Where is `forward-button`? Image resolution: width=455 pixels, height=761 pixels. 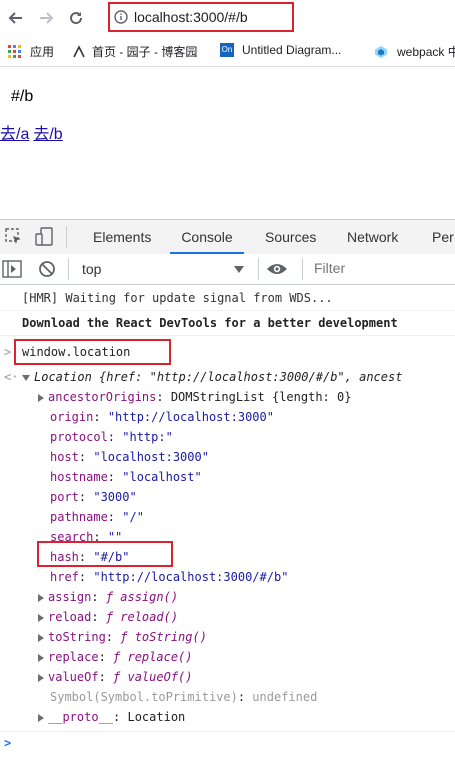
forward-button is located at coordinates (46, 18).